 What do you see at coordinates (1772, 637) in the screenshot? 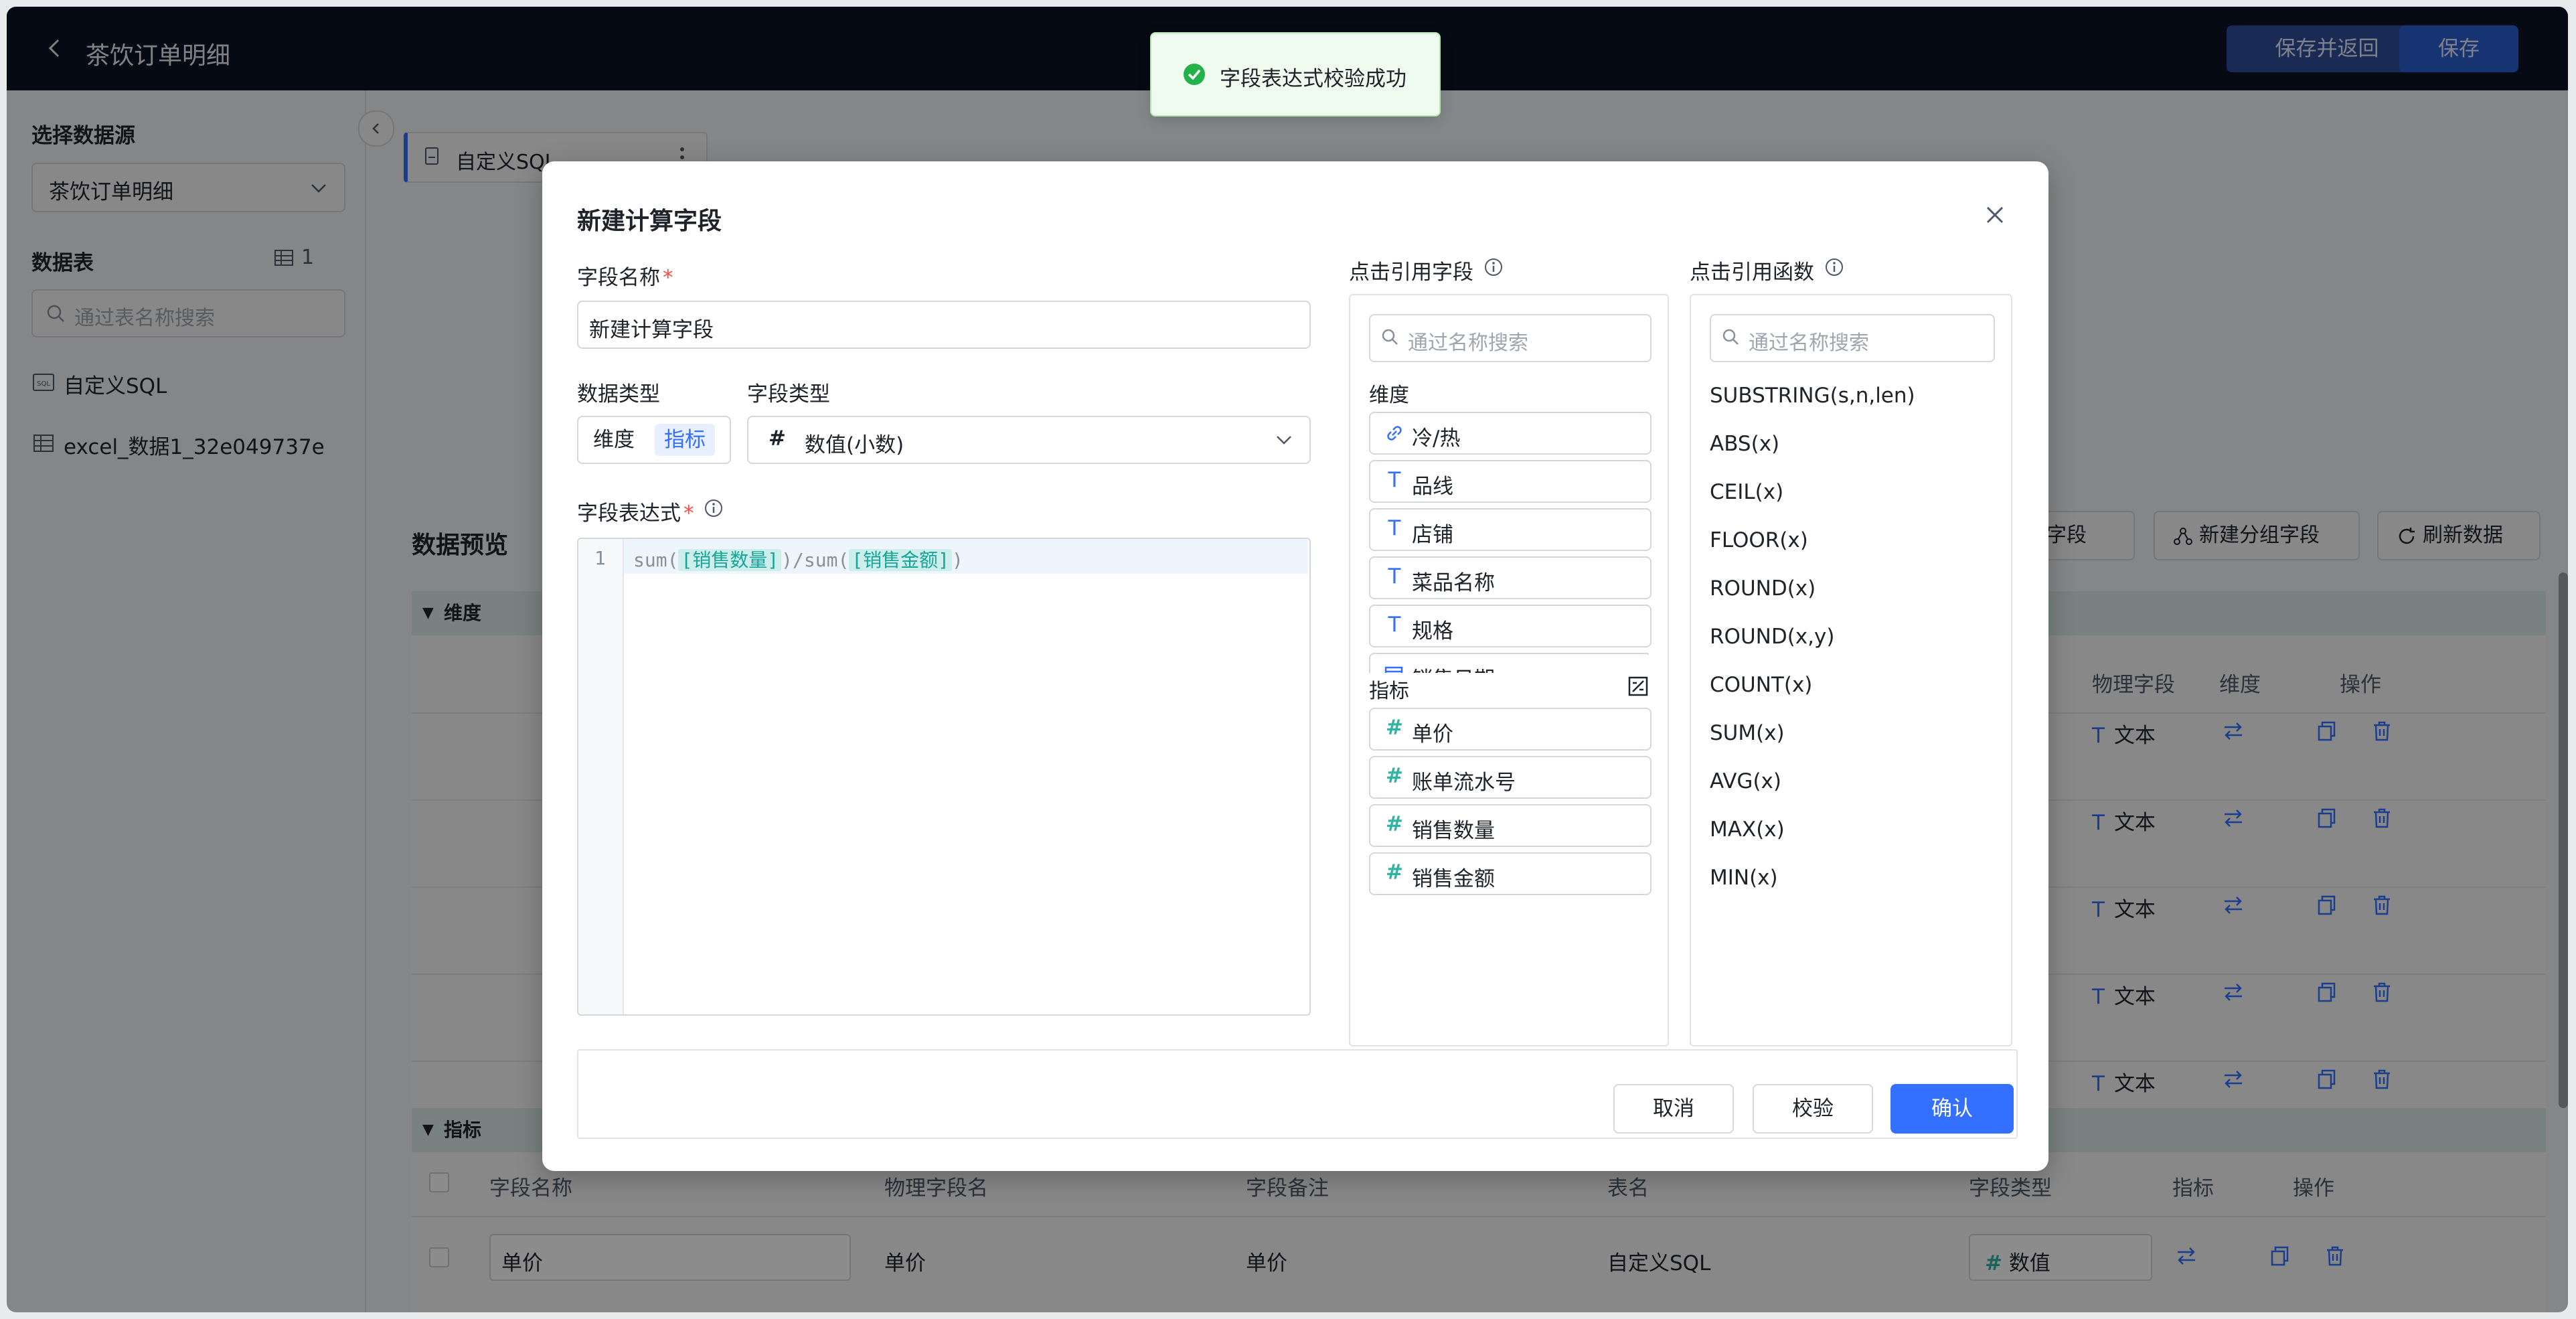
I see `function-item: ROUND(x,y)` at bounding box center [1772, 637].